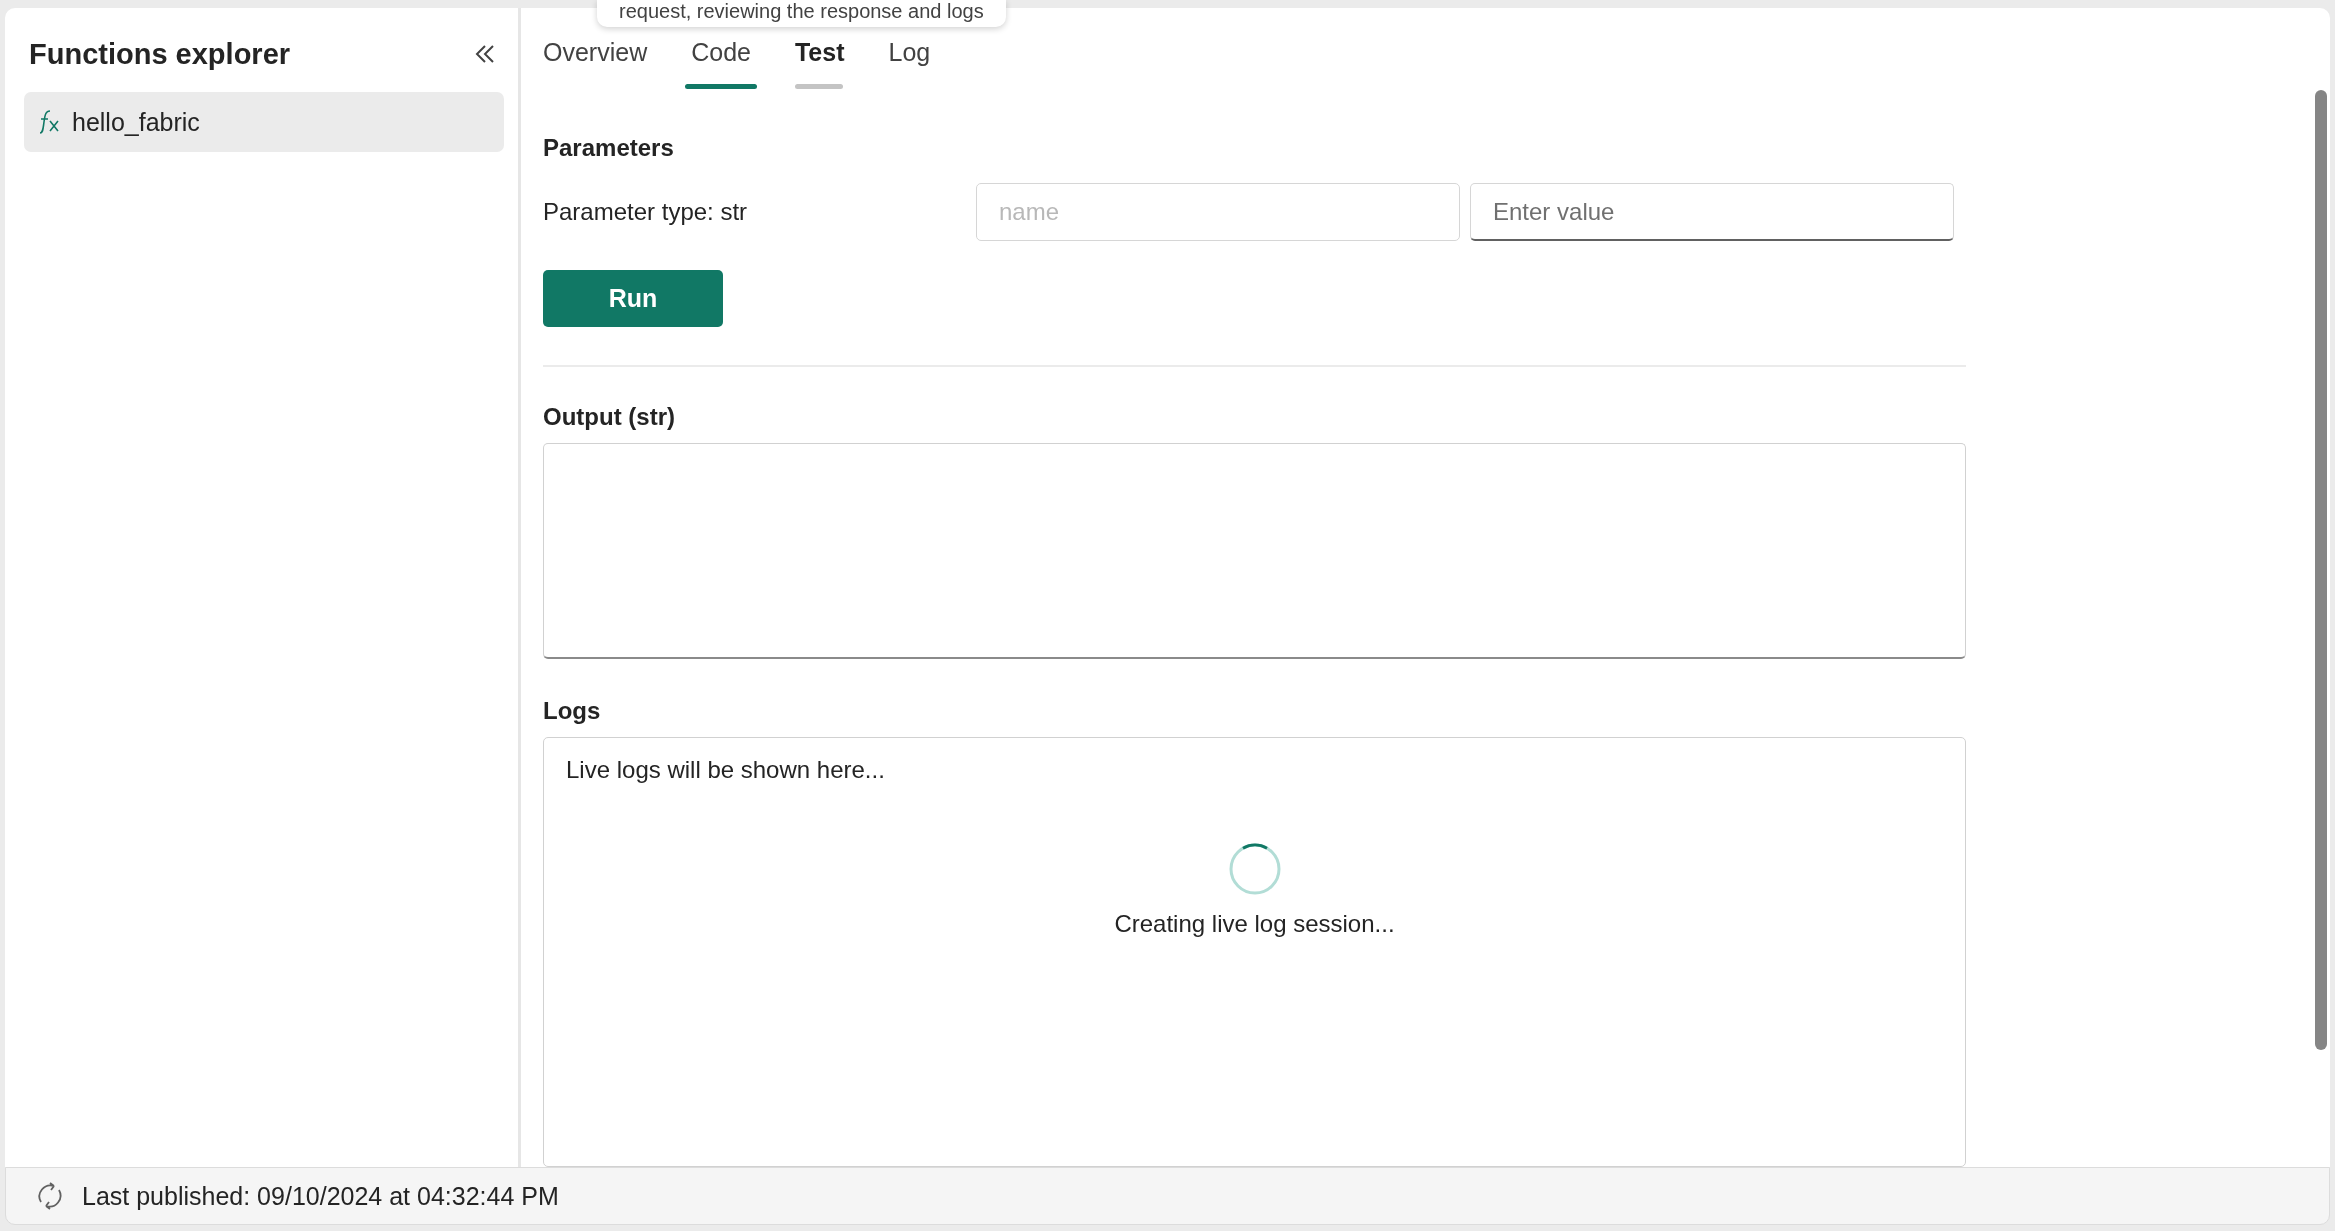  I want to click on tab: Overview, so click(595, 63).